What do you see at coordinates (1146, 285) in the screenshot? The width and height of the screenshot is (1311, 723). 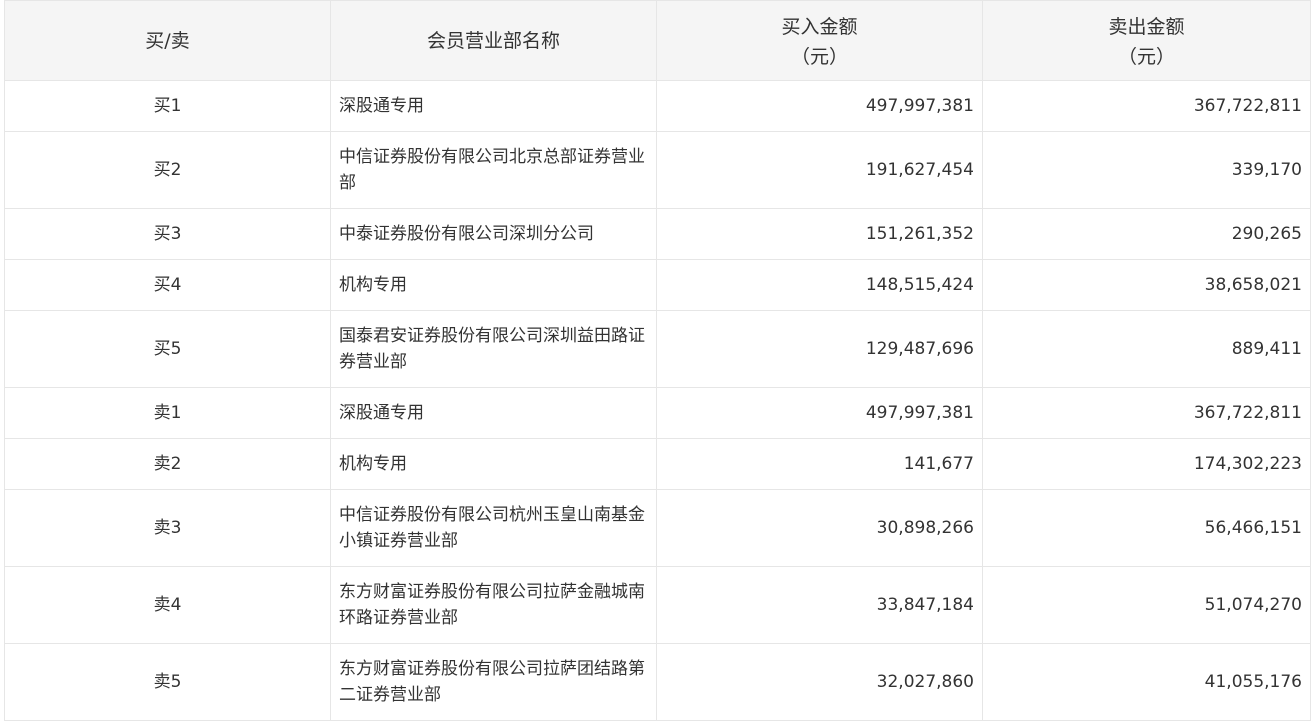 I see `sell-amount-cell: 38,658,021` at bounding box center [1146, 285].